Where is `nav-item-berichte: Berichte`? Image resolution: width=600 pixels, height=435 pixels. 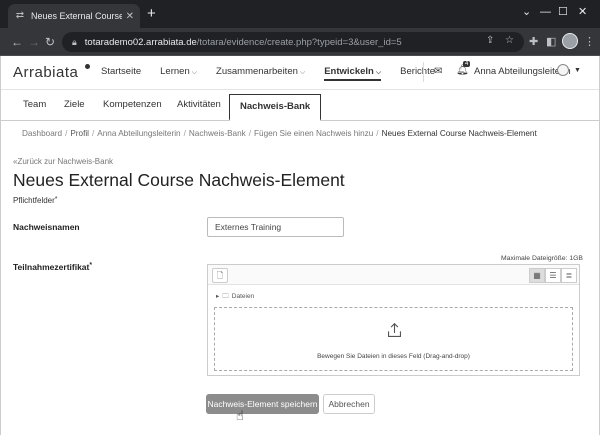 nav-item-berichte: Berichte is located at coordinates (417, 73).